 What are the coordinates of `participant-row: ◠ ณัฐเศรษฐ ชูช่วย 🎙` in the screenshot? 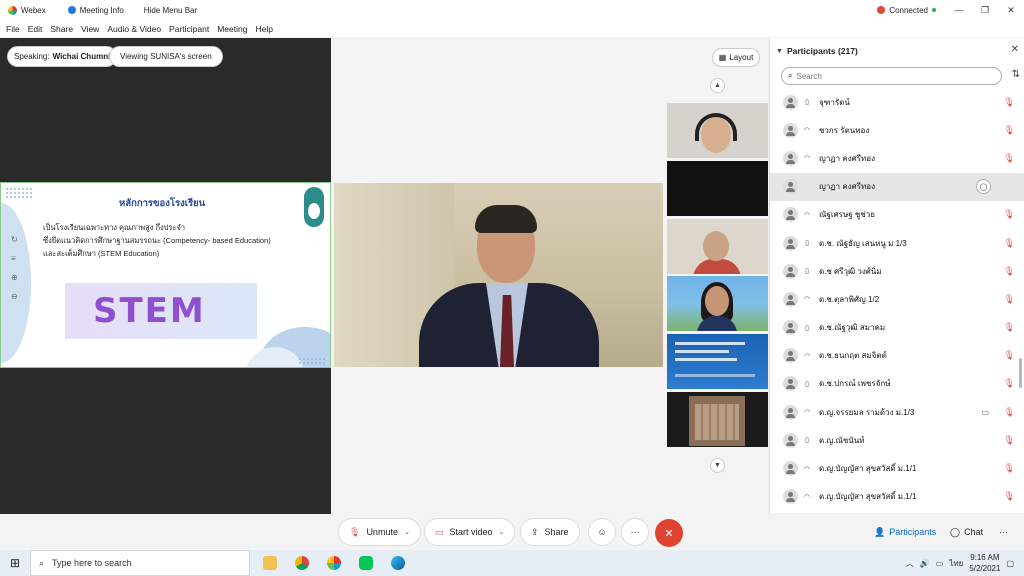 It's located at (897, 215).